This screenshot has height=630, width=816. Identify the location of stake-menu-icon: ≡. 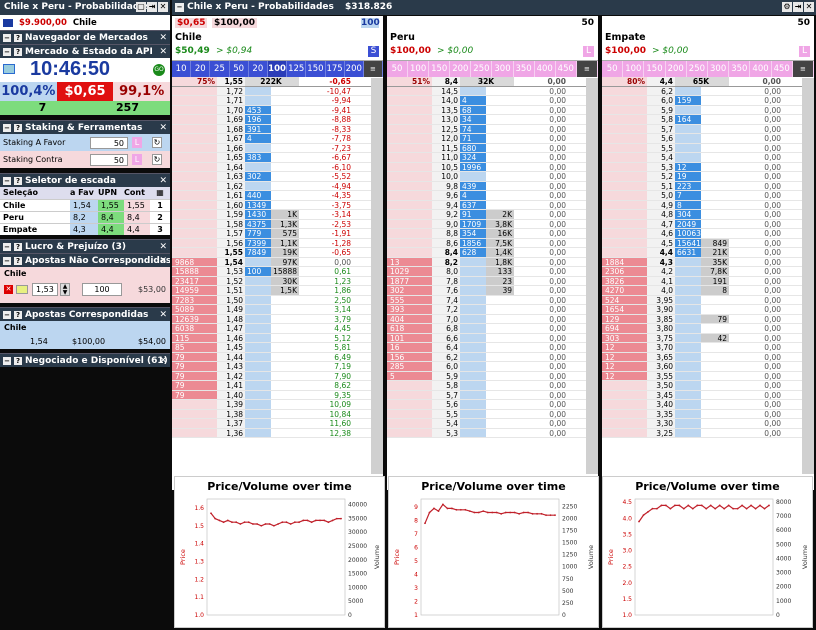
(803, 69).